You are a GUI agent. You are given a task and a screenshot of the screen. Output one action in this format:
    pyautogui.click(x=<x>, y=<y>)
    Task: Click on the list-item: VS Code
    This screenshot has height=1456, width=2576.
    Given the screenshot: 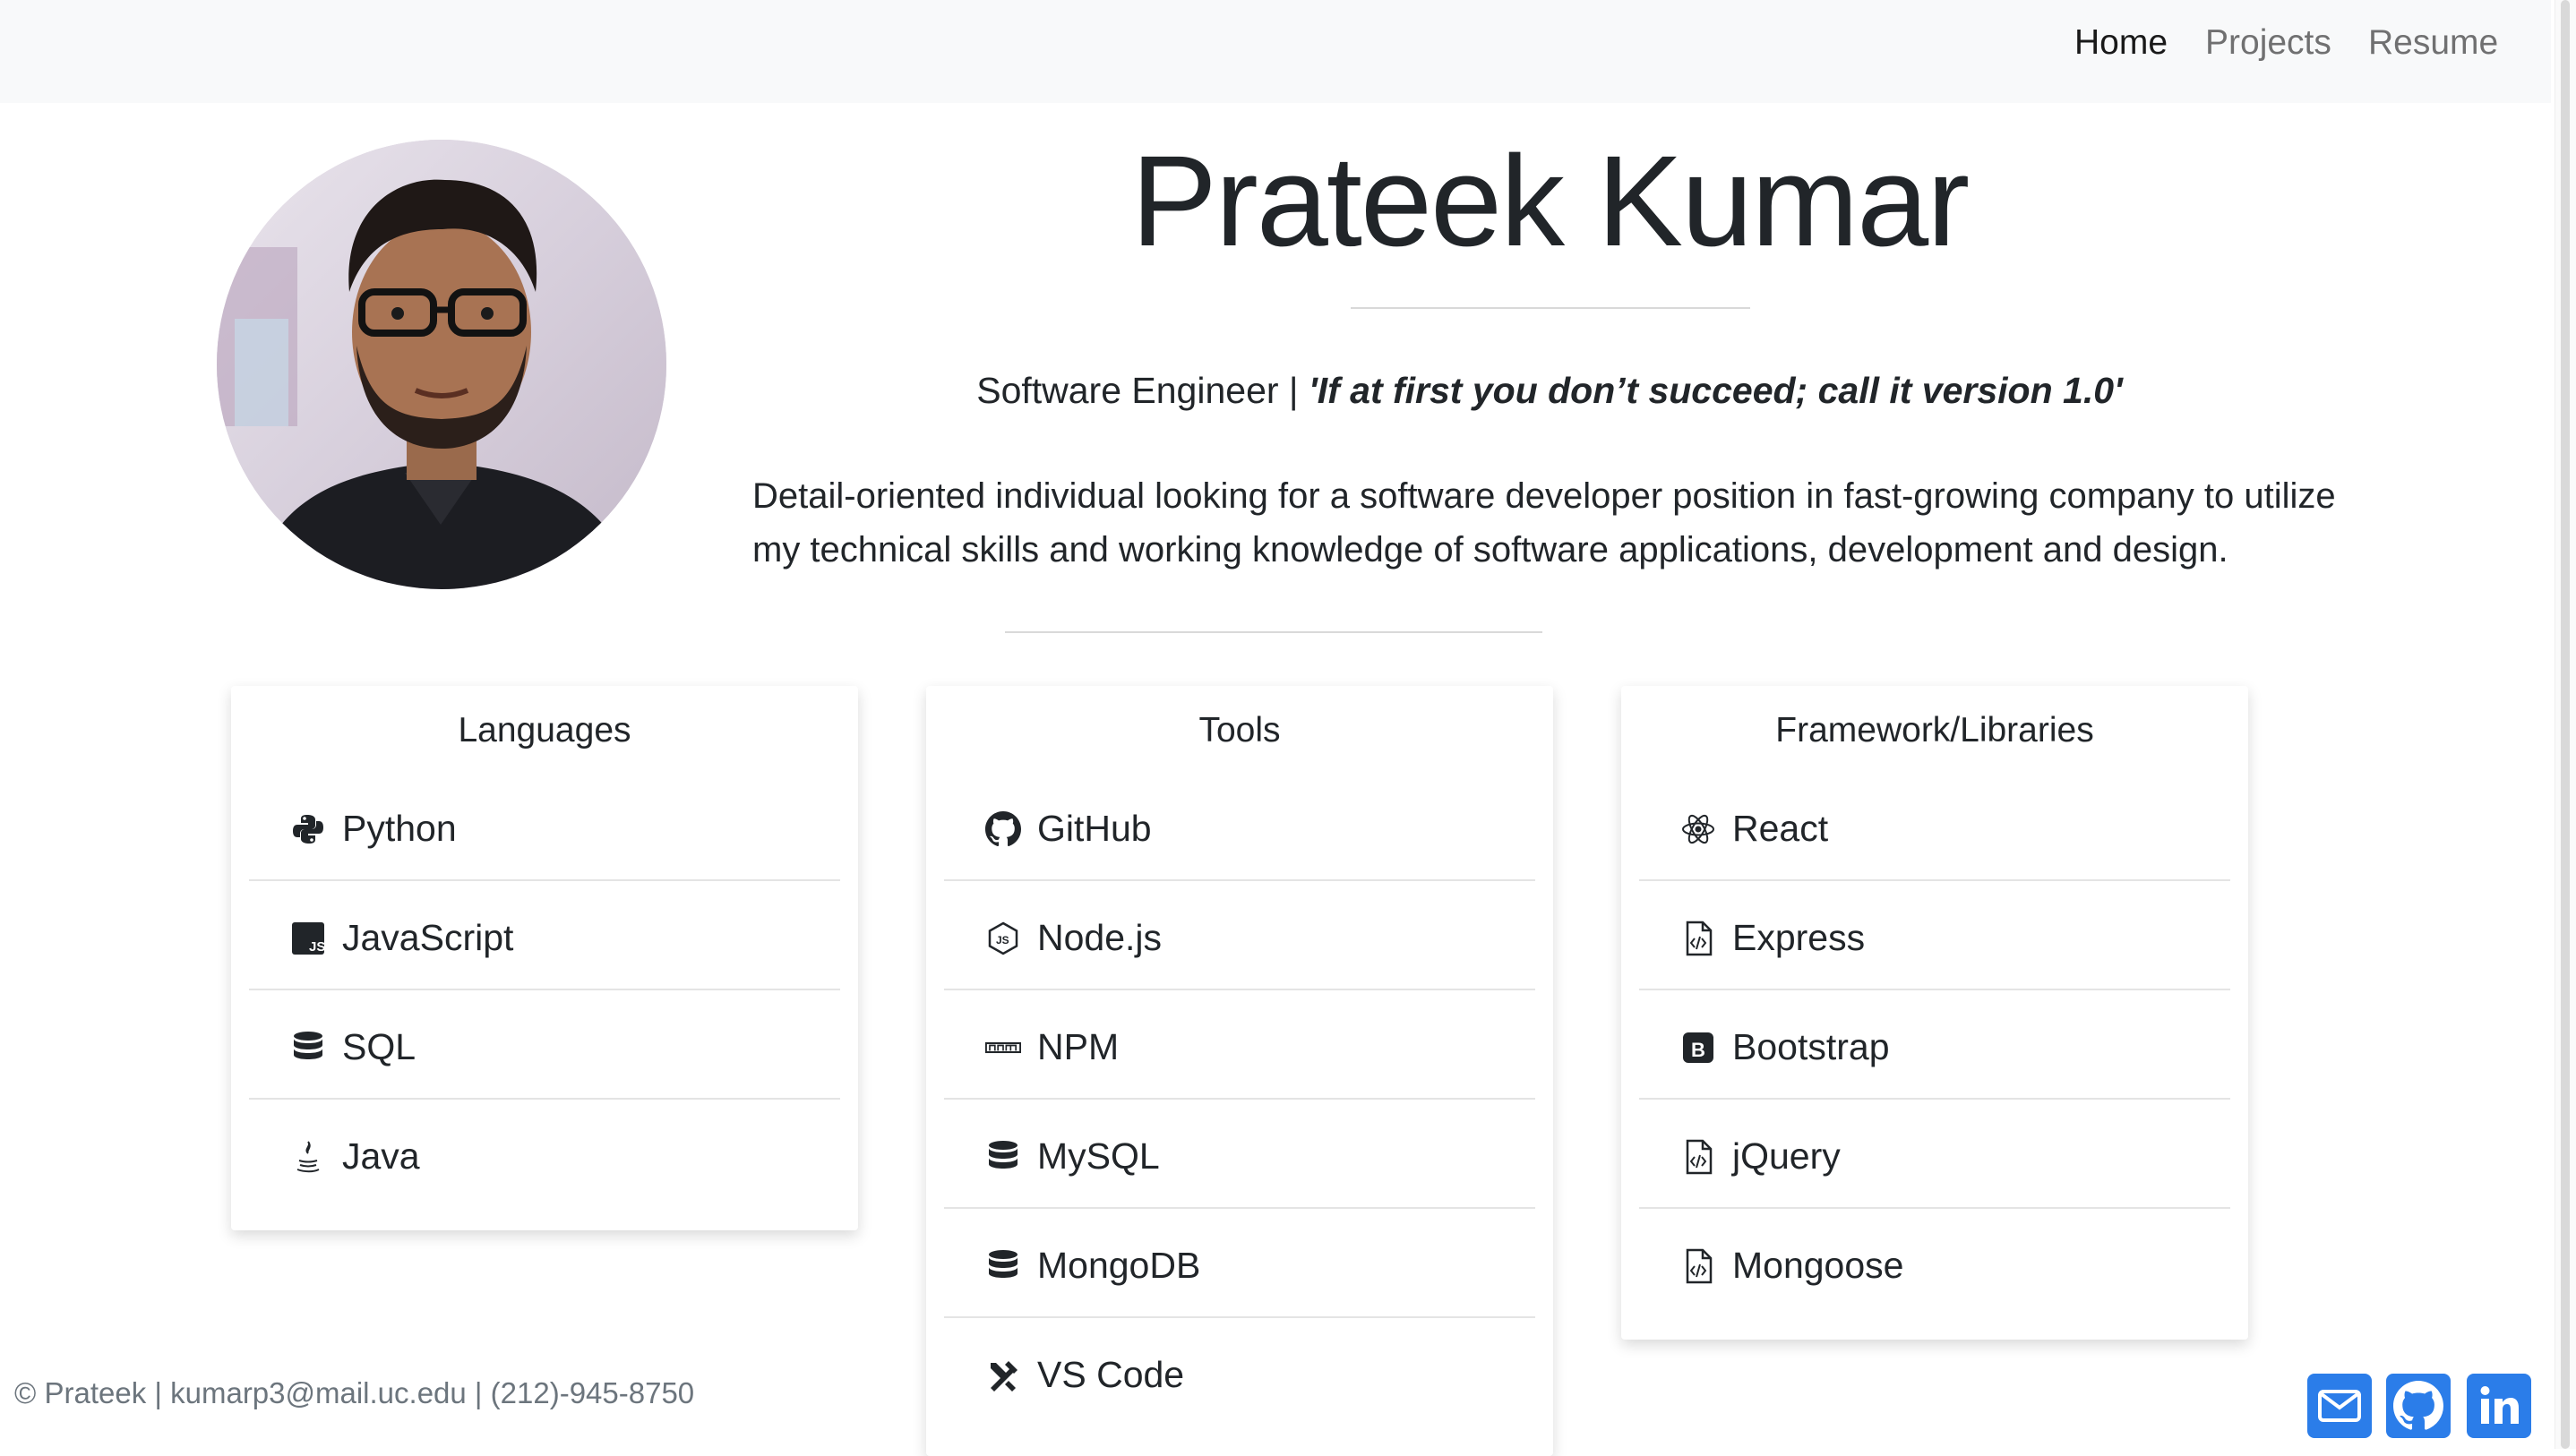 What is the action you would take?
    pyautogui.click(x=1239, y=1372)
    